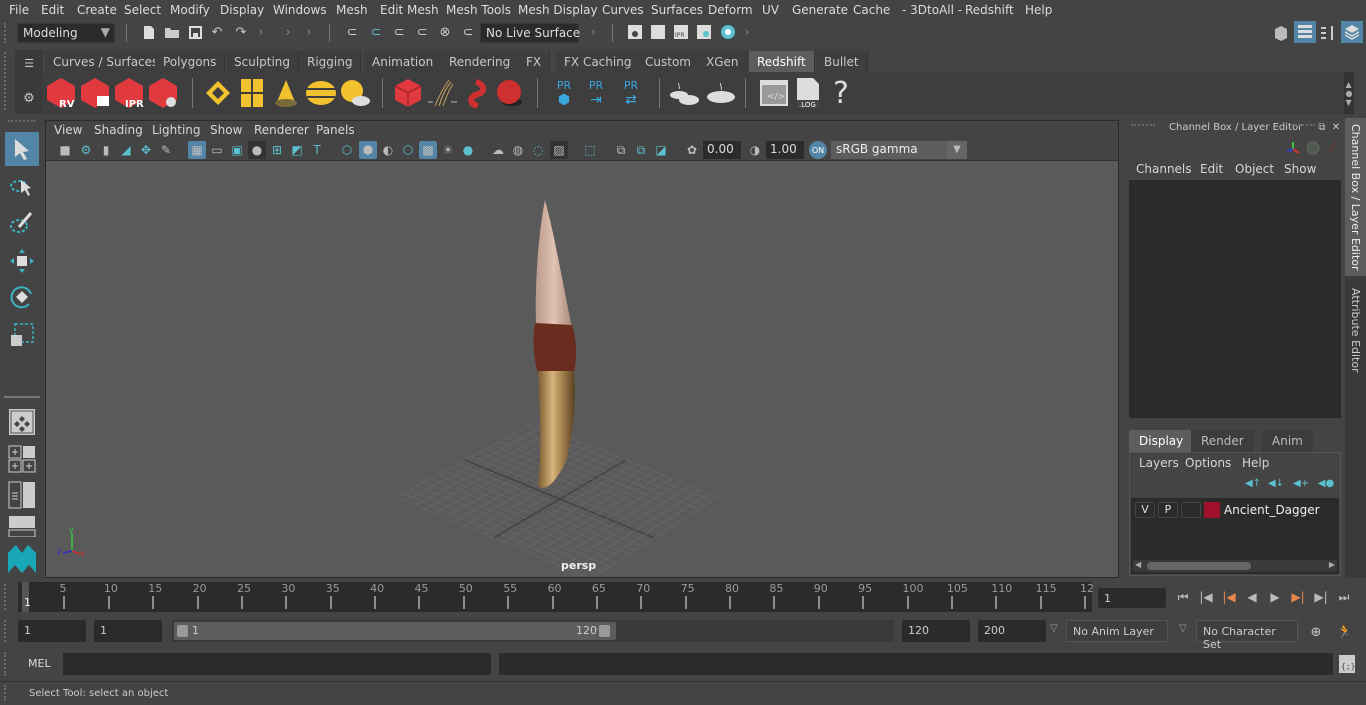  I want to click on log-icon: .LOG, so click(808, 93).